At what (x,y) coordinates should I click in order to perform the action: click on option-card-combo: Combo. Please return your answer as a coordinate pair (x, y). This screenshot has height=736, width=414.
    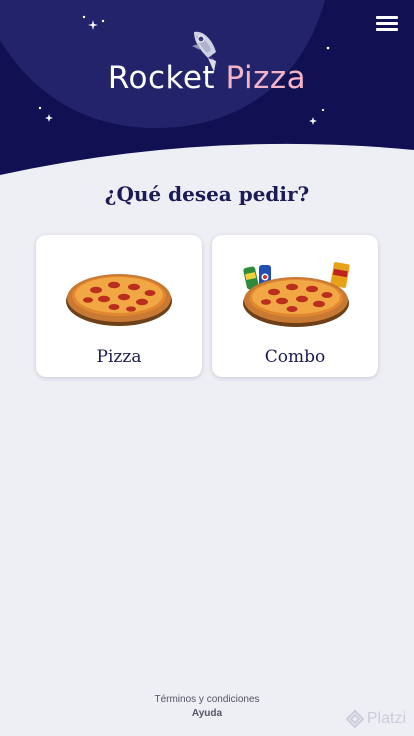
    Looking at the image, I should click on (295, 306).